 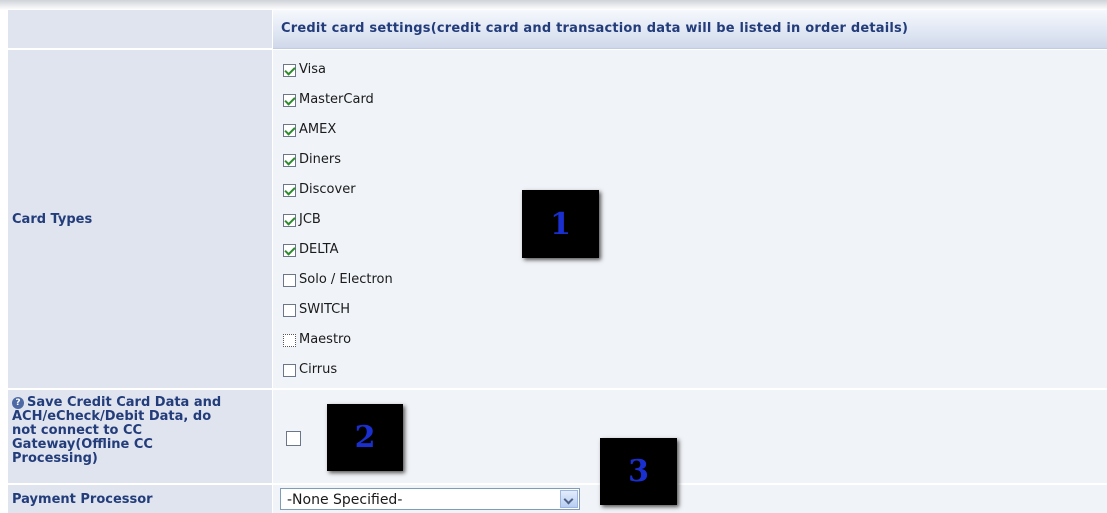 I want to click on checkbox-mastercard, so click(x=289, y=100).